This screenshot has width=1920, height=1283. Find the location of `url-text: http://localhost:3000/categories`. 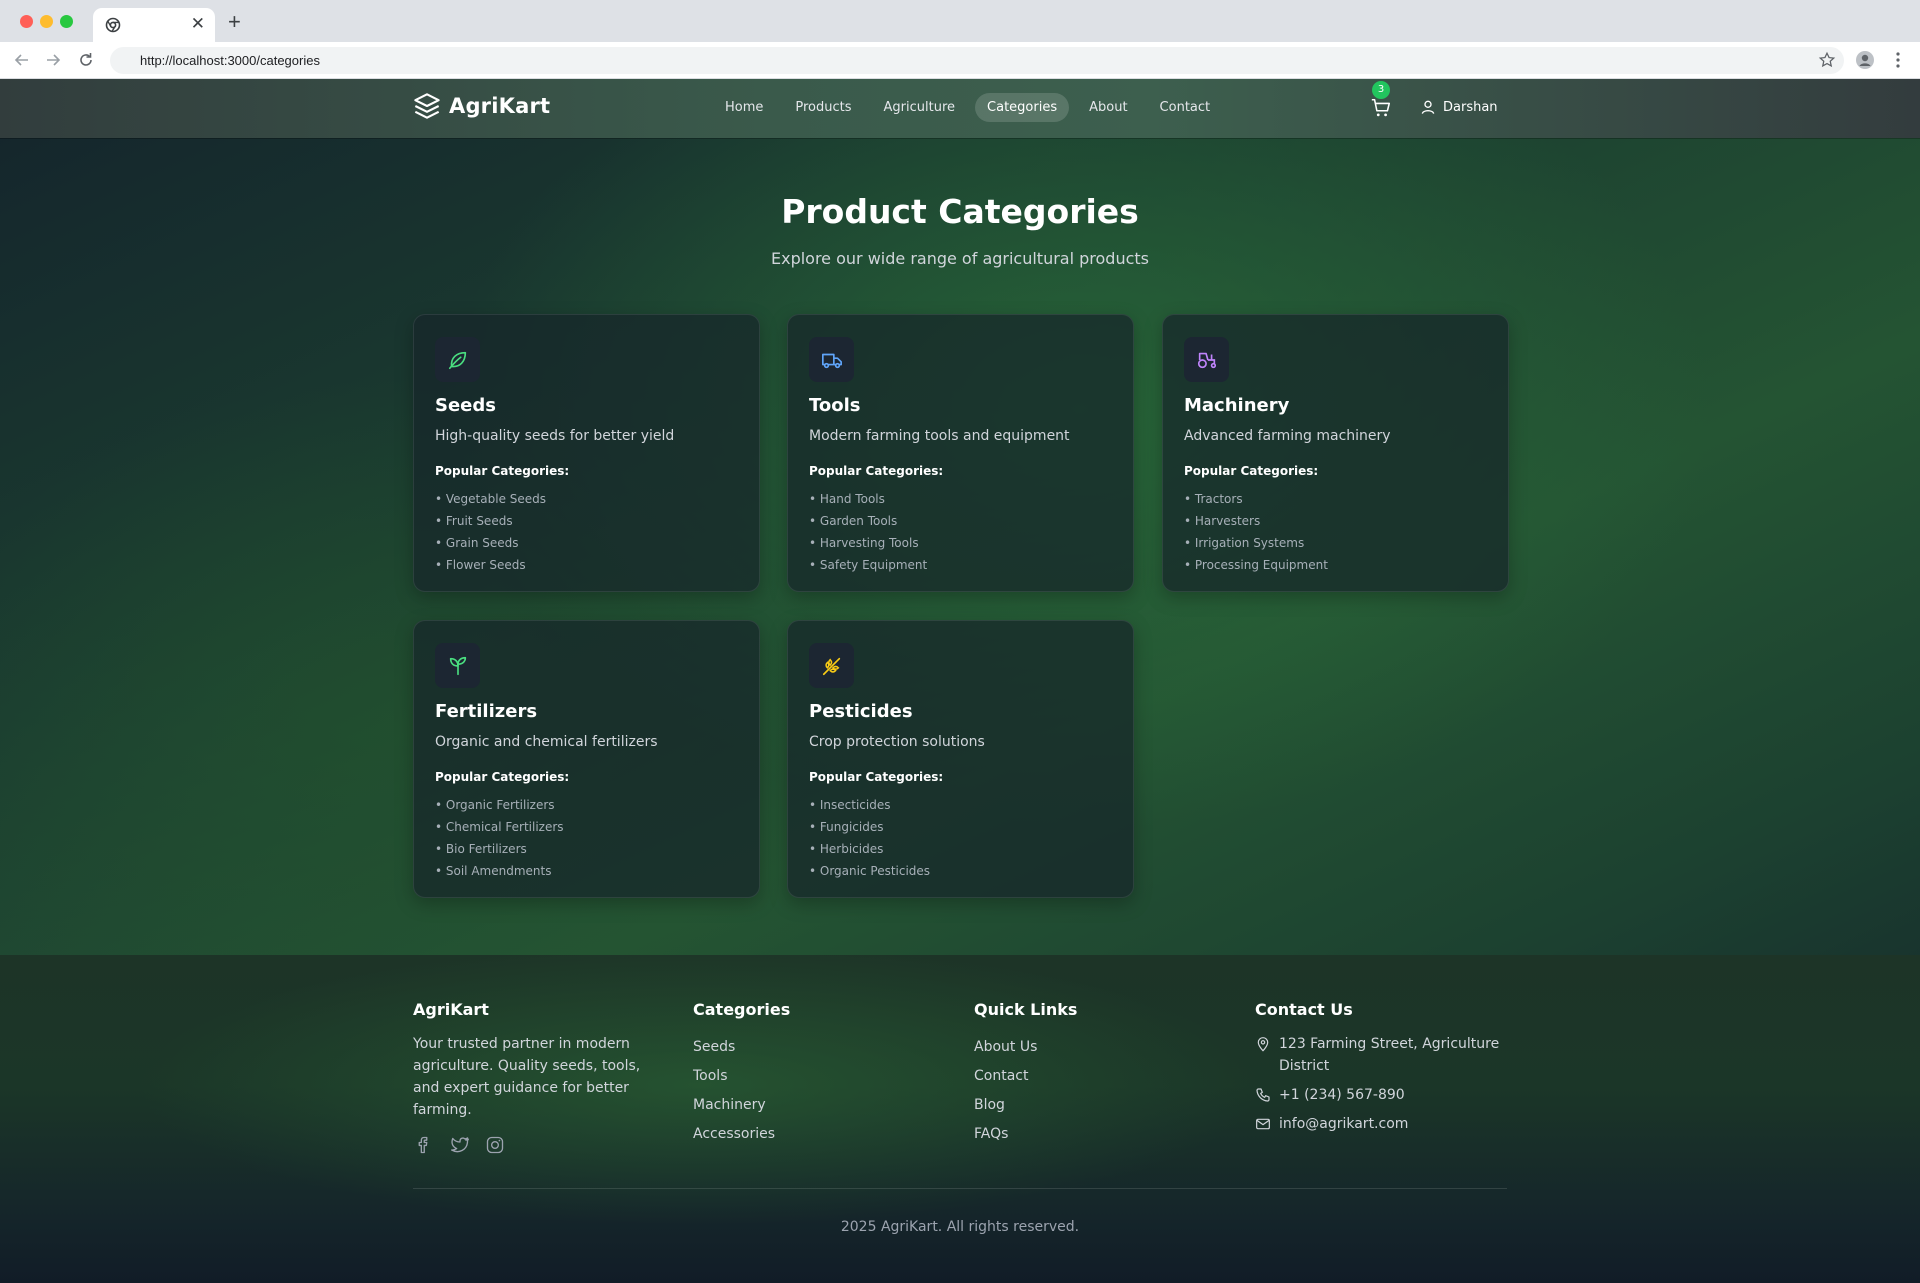

url-text: http://localhost:3000/categories is located at coordinates (230, 60).